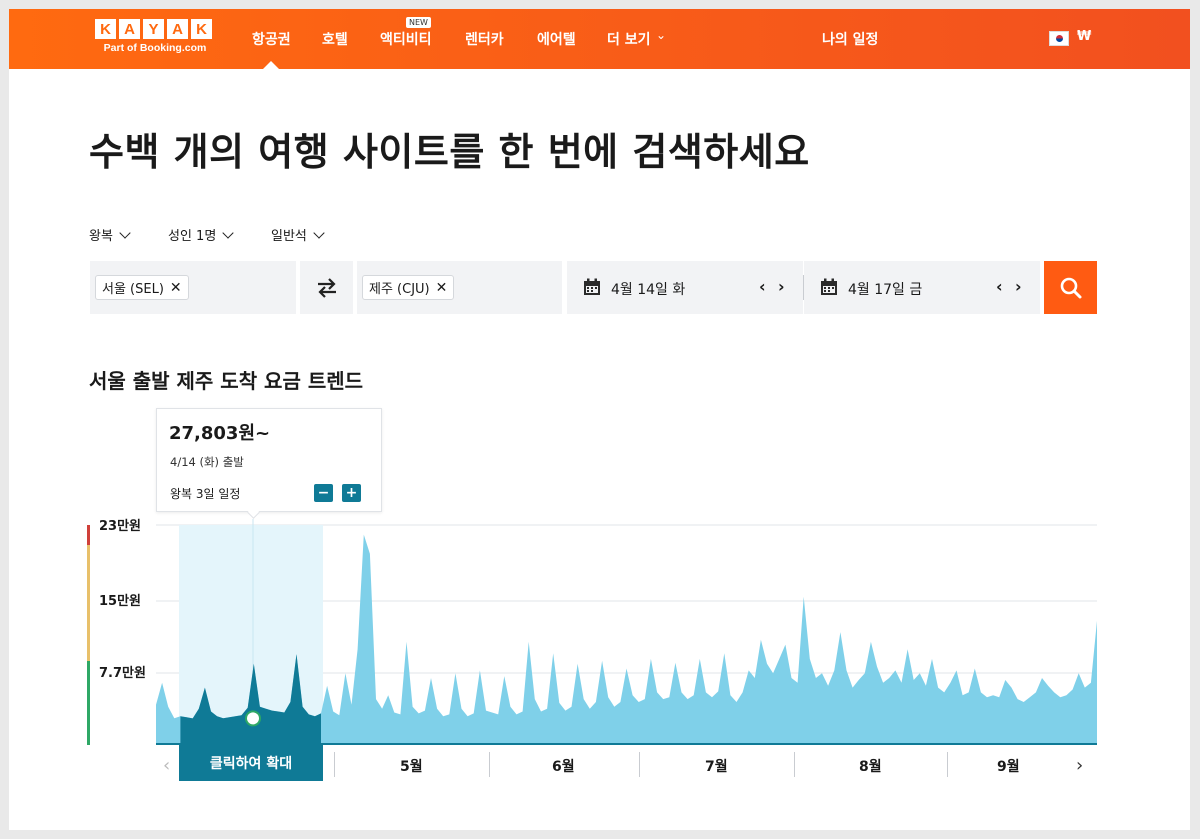  What do you see at coordinates (1079, 765) in the screenshot?
I see `chevron-right-icon: ›` at bounding box center [1079, 765].